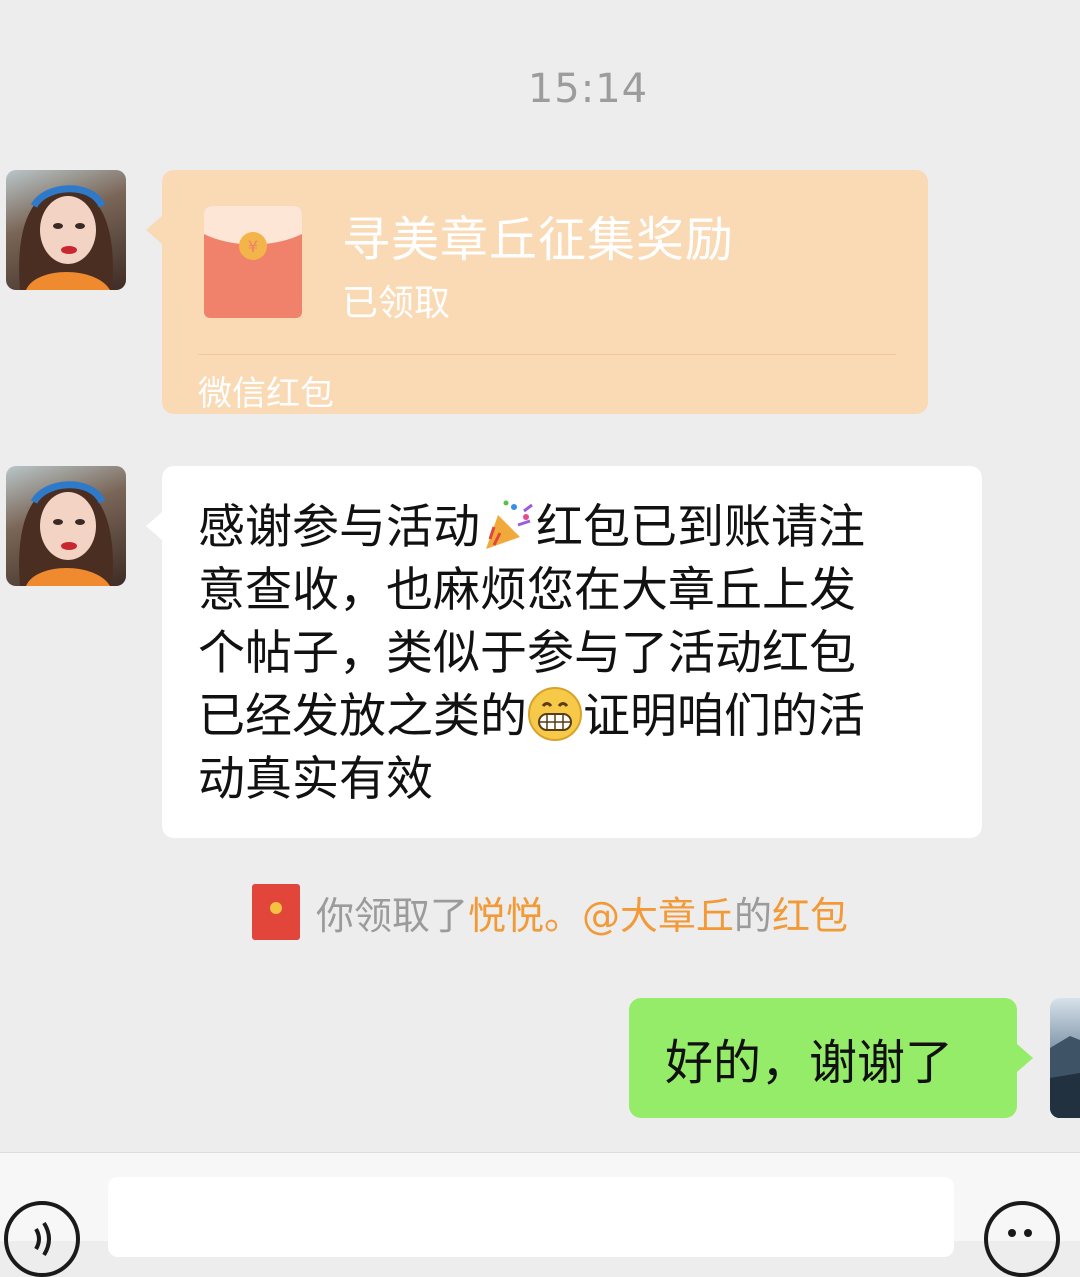 The width and height of the screenshot is (1080, 1277). Describe the element at coordinates (392, 915) in the screenshot. I see `notice-prefix: 你领取了` at that location.